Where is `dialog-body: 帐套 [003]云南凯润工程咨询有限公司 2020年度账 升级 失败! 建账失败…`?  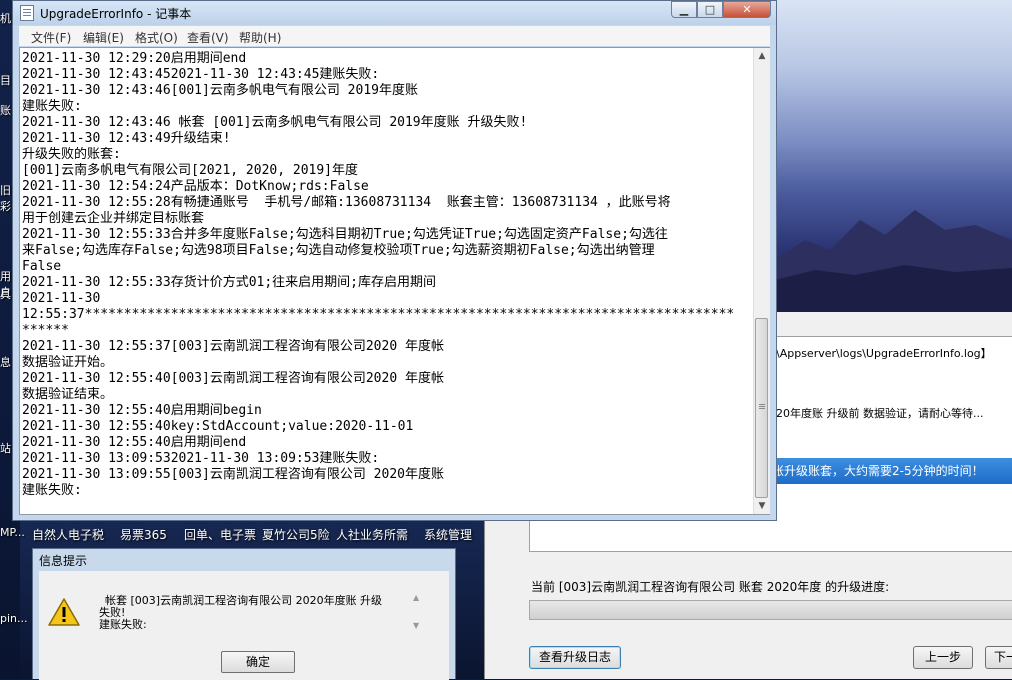
dialog-body: 帐套 [003]云南凯润工程咨询有限公司 2020年度账 升级 失败! 建账失败… is located at coordinates (244, 625).